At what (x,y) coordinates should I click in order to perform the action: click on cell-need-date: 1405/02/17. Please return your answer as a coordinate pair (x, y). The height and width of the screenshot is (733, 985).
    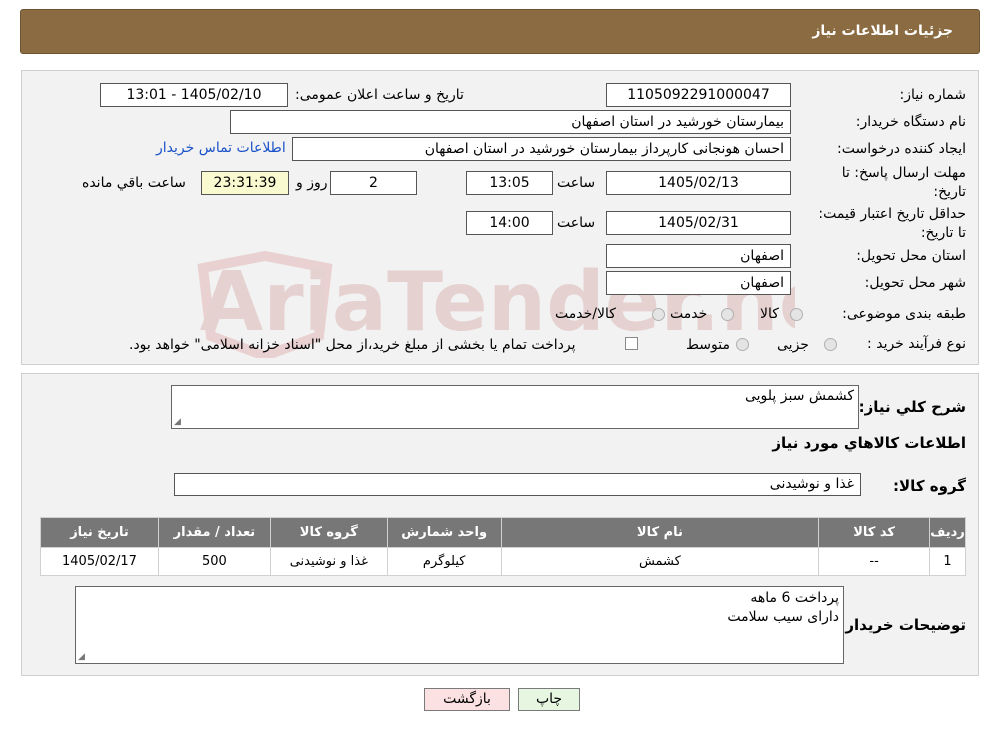
    Looking at the image, I should click on (99, 561).